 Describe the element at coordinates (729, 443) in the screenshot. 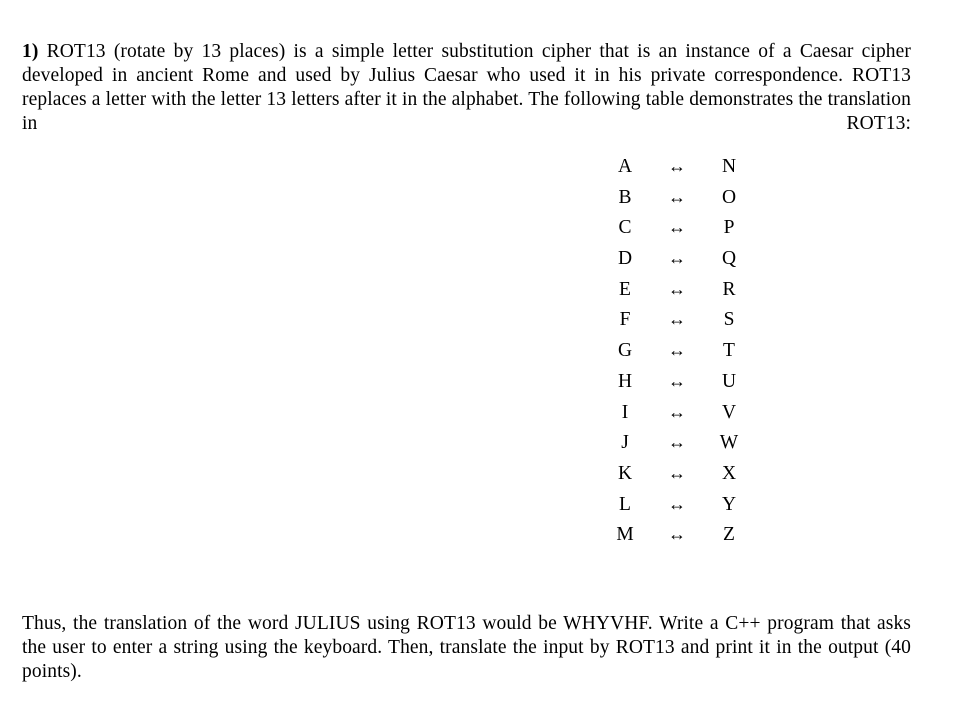

I see `cipher-substituted-letter: W` at that location.